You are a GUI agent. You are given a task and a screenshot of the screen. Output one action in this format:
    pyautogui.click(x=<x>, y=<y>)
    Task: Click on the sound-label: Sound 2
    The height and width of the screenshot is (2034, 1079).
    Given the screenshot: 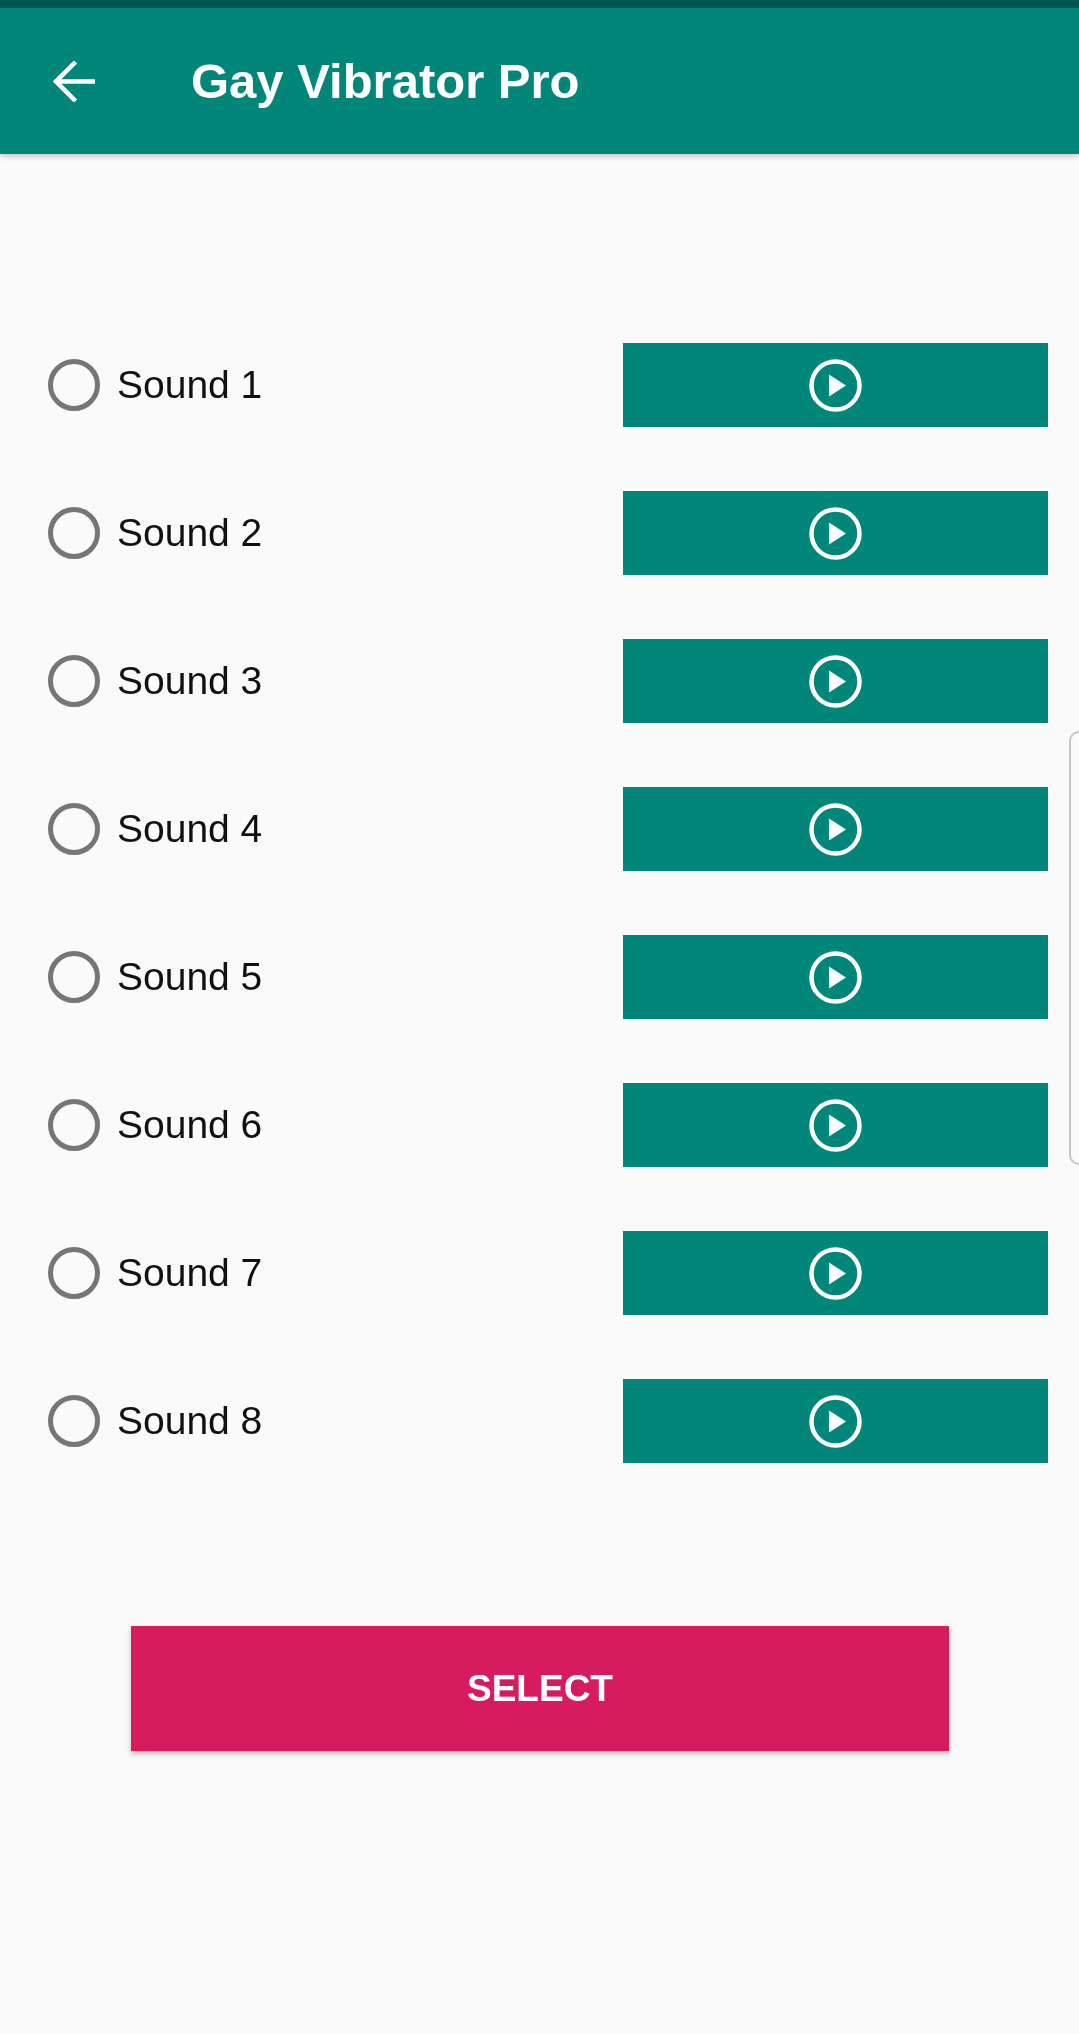 What is the action you would take?
    pyautogui.click(x=190, y=533)
    